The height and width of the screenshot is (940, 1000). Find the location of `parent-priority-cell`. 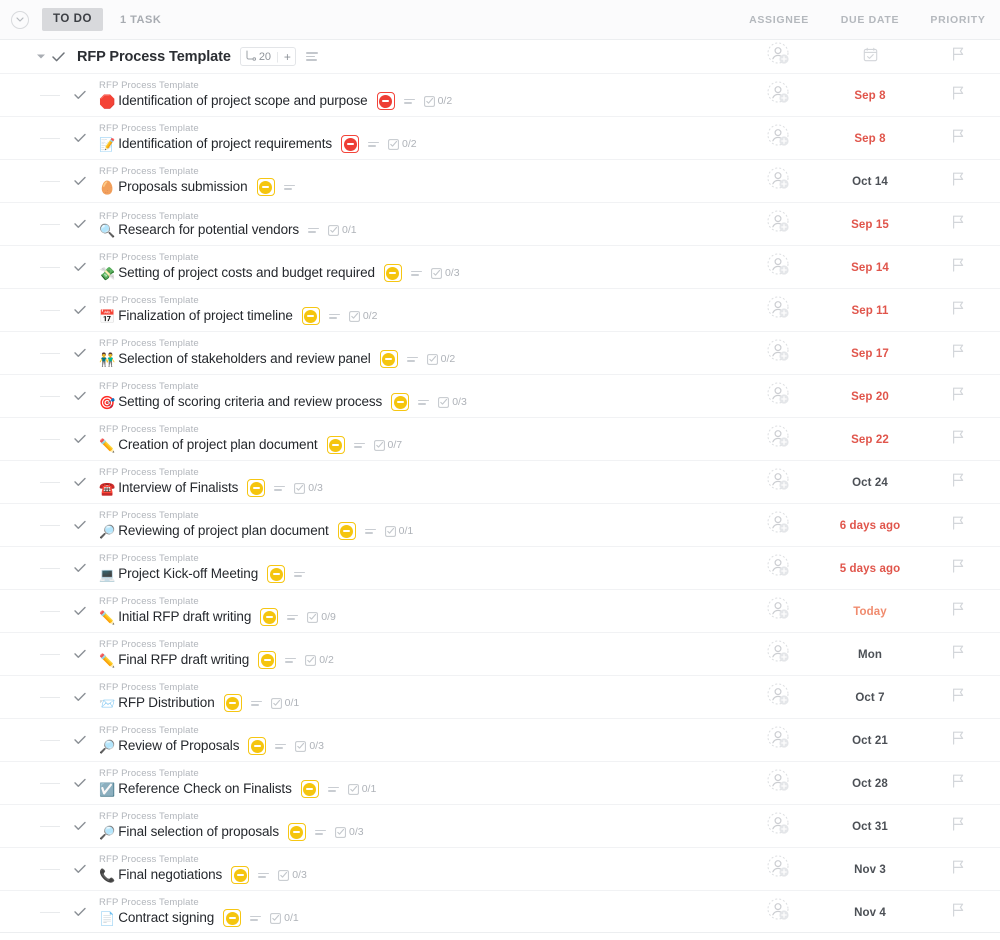

parent-priority-cell is located at coordinates (958, 56).